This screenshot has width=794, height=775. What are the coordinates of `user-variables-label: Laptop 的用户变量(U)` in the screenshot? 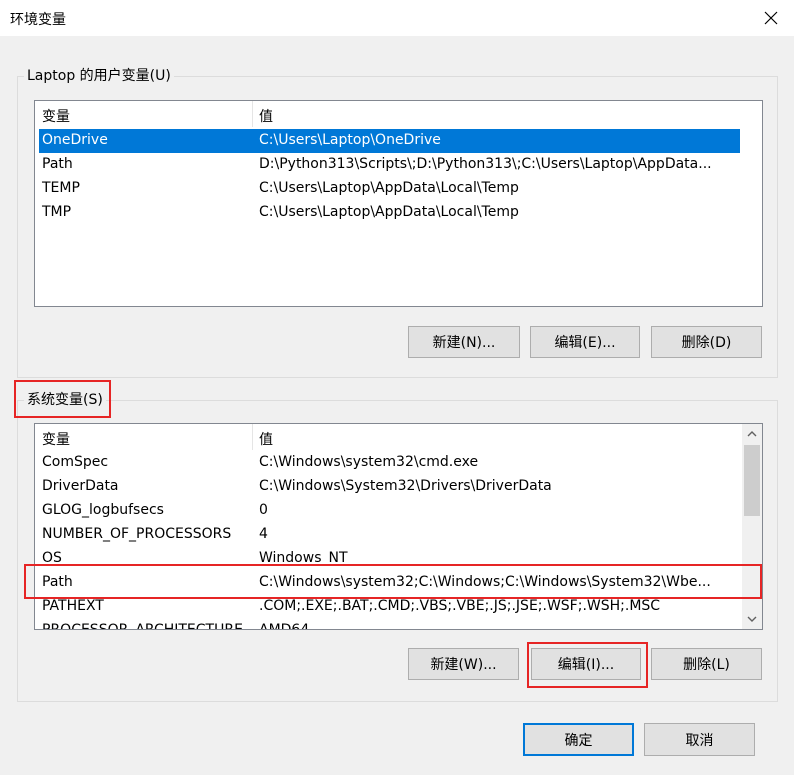 It's located at (99, 76).